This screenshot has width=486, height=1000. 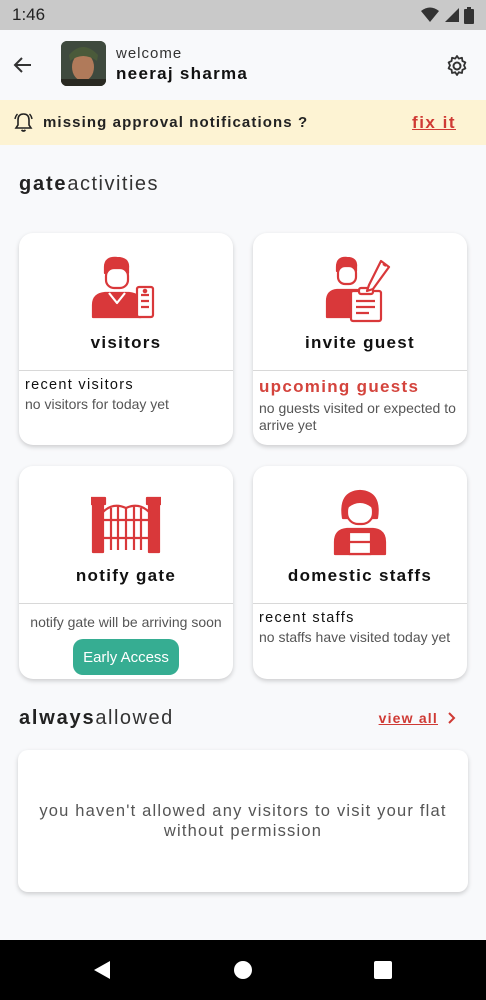 I want to click on wifi-icon, so click(x=430, y=14).